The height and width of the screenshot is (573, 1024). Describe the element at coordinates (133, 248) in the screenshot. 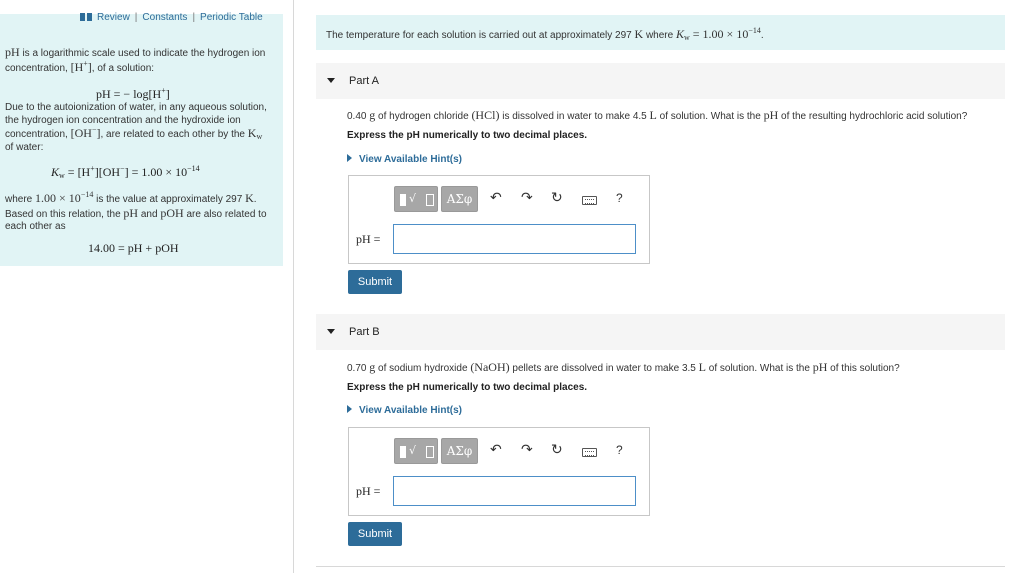

I see `ph-poh-equation: 14.00 = pH + pOH` at that location.